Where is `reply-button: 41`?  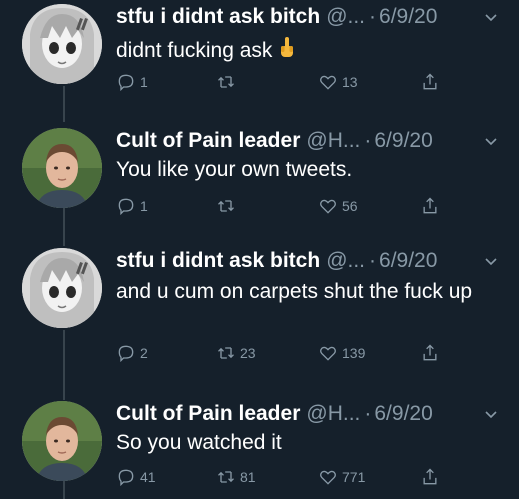
reply-button: 41 is located at coordinates (136, 477).